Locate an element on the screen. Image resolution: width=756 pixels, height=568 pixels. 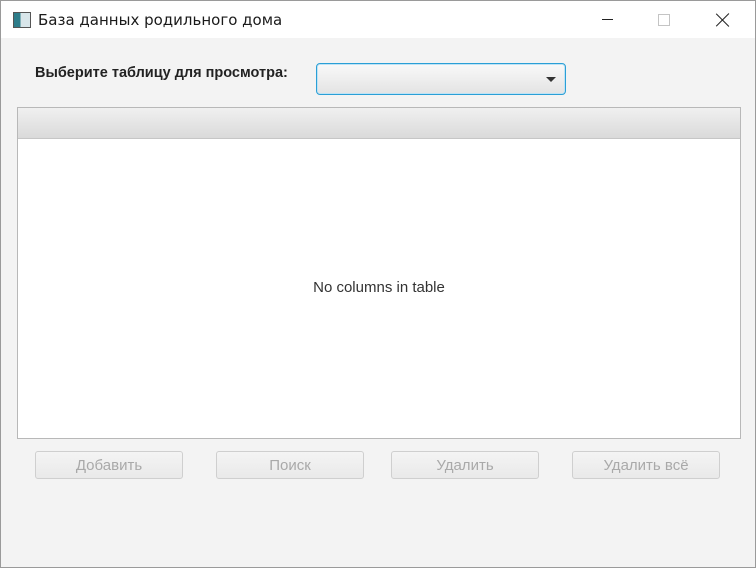
minimize-icon is located at coordinates (607, 19).